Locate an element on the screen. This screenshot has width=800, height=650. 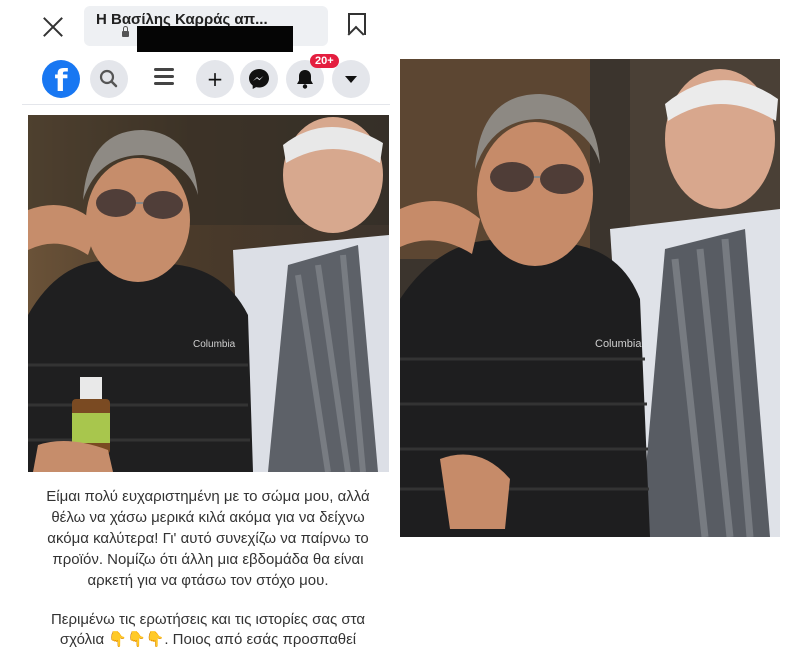
menu-icon is located at coordinates (164, 77).